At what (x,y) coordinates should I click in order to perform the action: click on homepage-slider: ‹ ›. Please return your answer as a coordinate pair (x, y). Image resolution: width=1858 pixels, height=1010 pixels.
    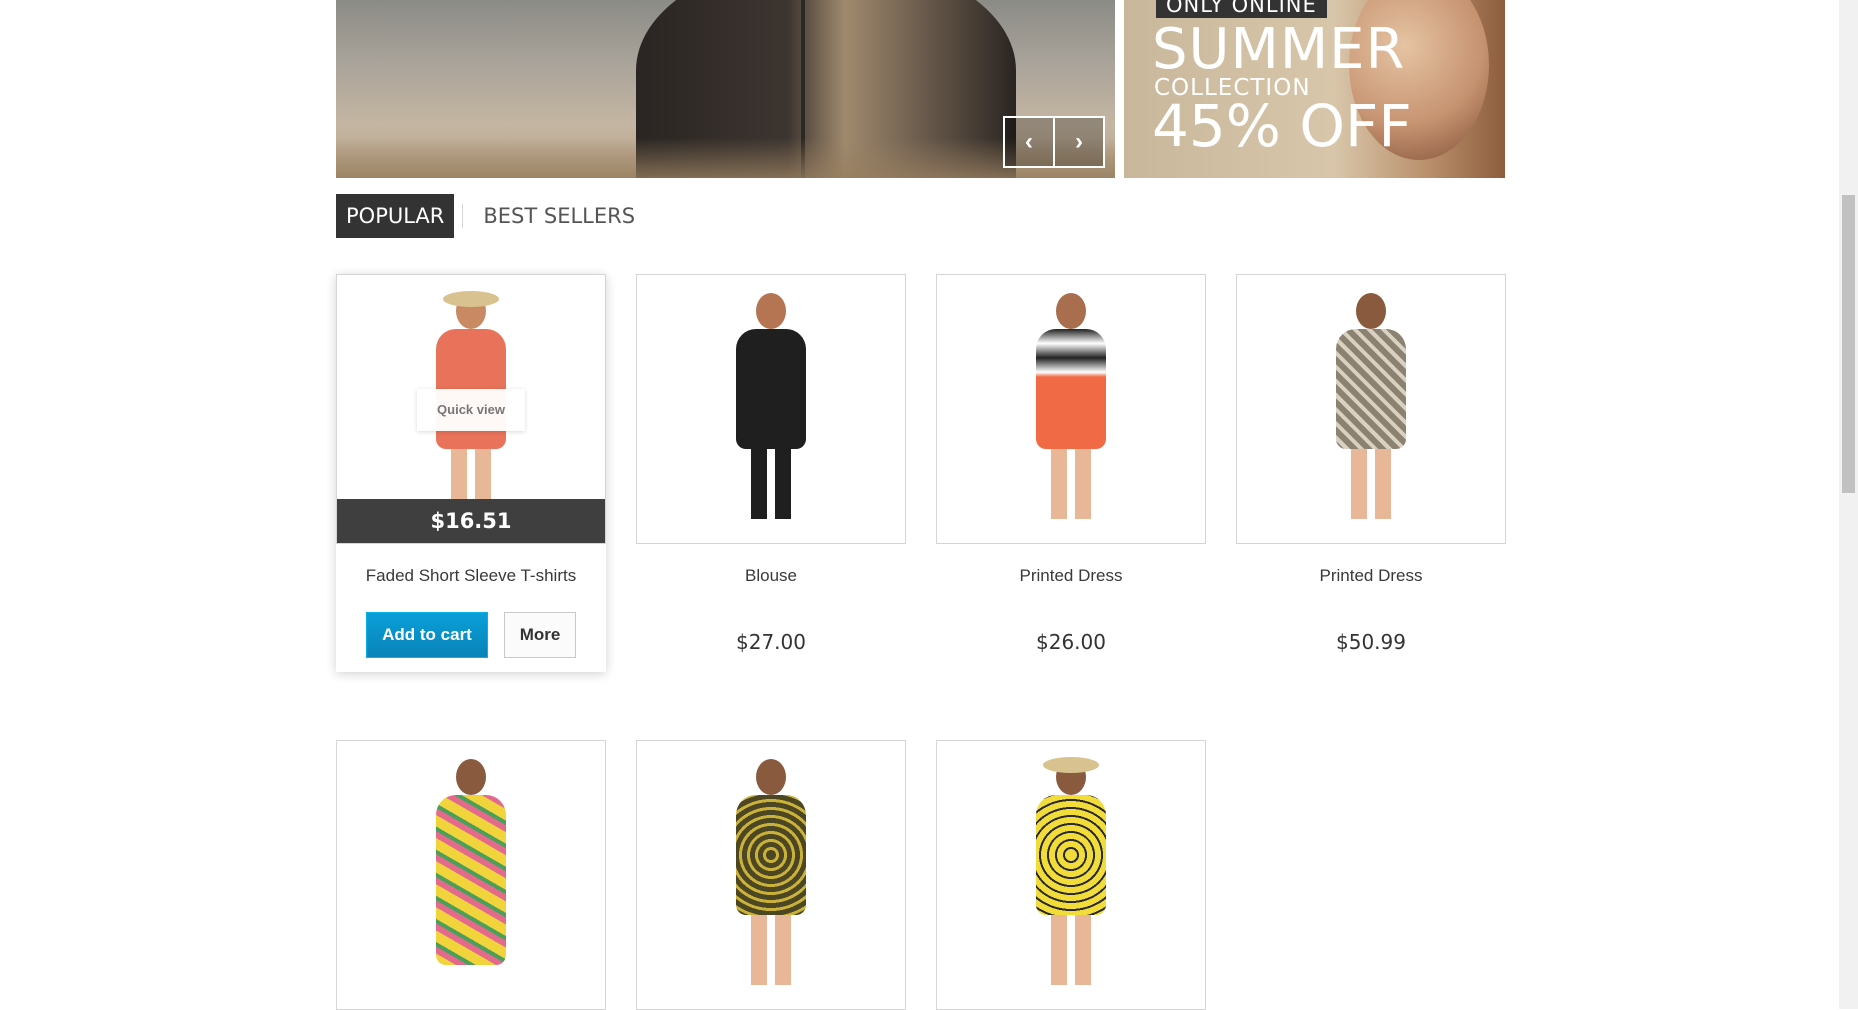
    Looking at the image, I should click on (725, 89).